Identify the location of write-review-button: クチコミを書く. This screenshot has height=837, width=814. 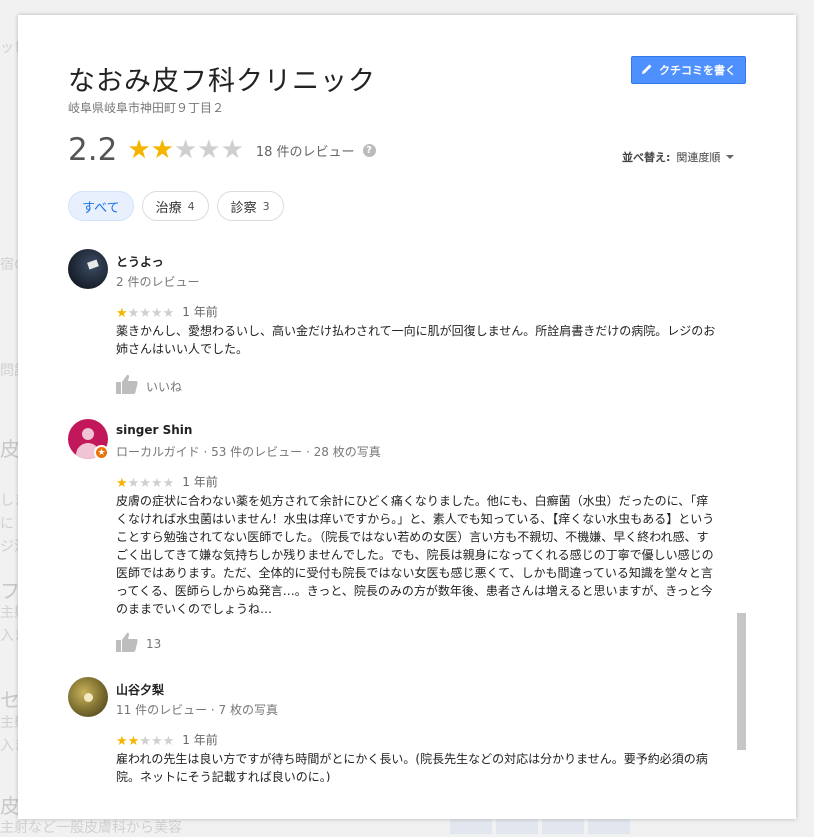
(688, 70).